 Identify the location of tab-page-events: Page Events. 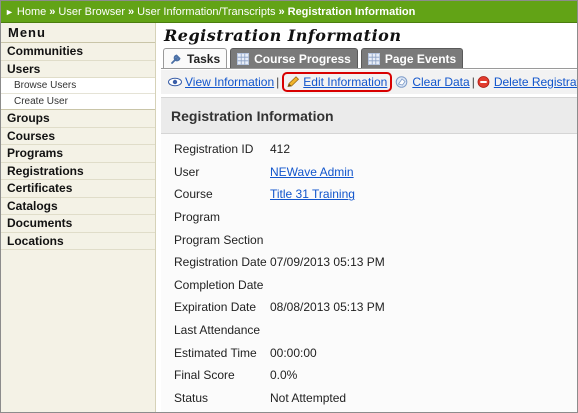
(412, 58).